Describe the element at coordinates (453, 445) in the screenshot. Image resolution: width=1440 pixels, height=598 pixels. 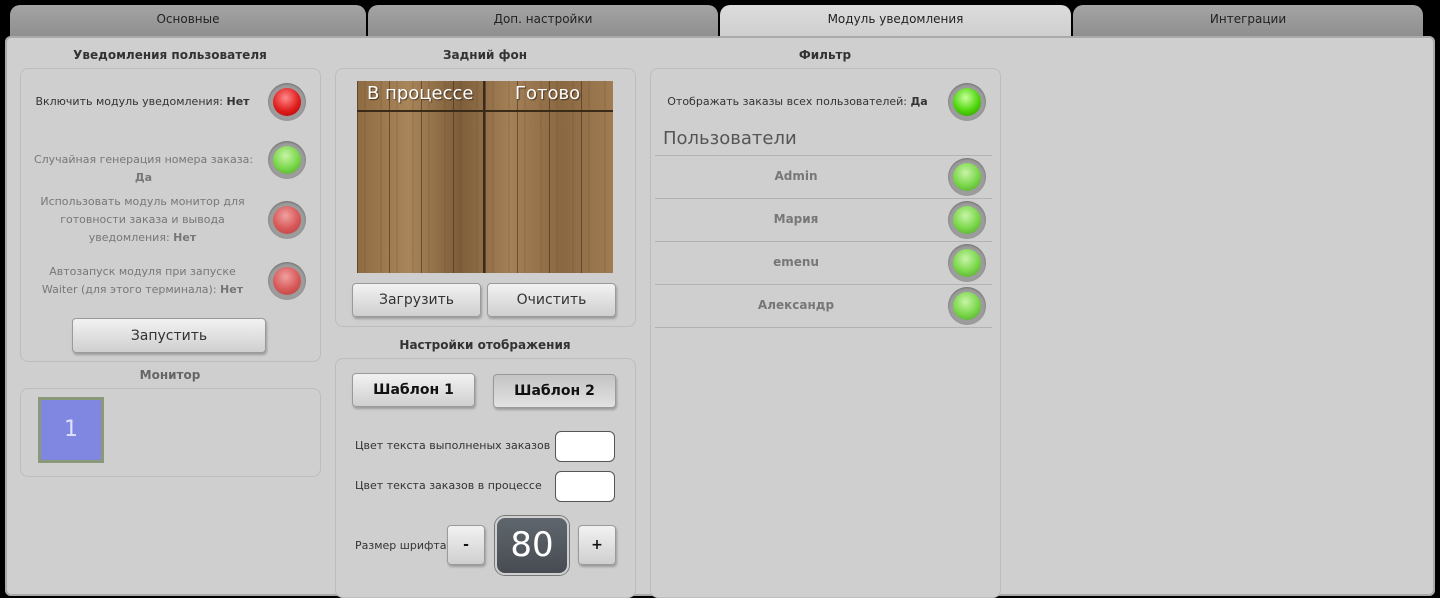
I see `done-color-label: Цвет текста выполненых заказов` at that location.